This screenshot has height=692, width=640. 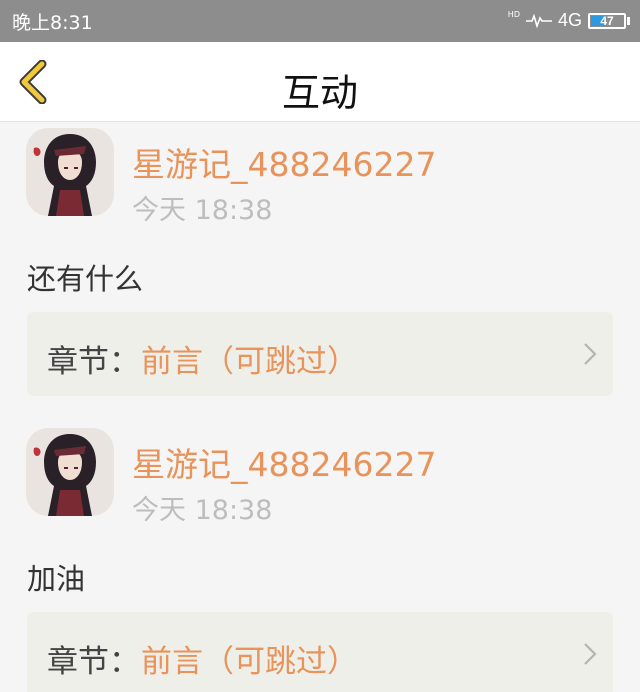 I want to click on status-bar: 晚上8:31 HD 4G 47, so click(x=320, y=21).